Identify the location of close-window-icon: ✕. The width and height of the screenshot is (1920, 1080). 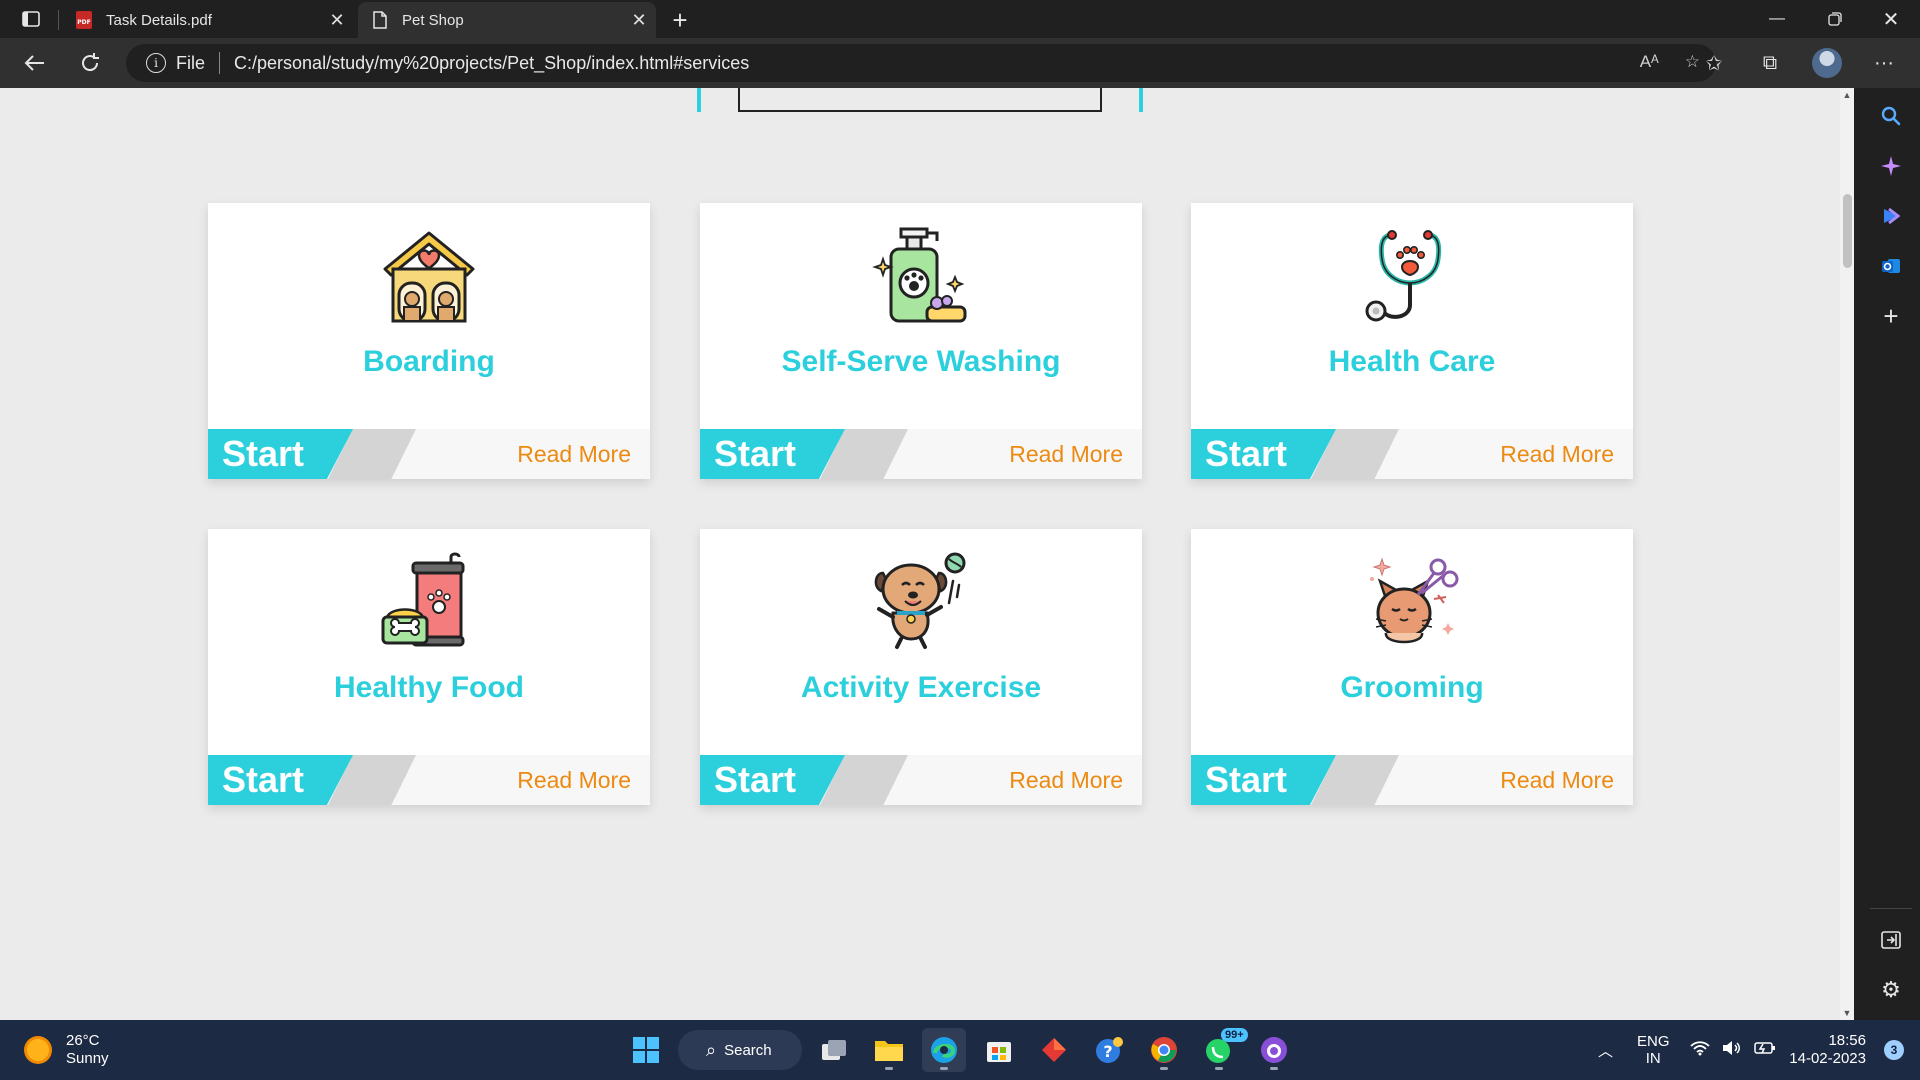
(1891, 19).